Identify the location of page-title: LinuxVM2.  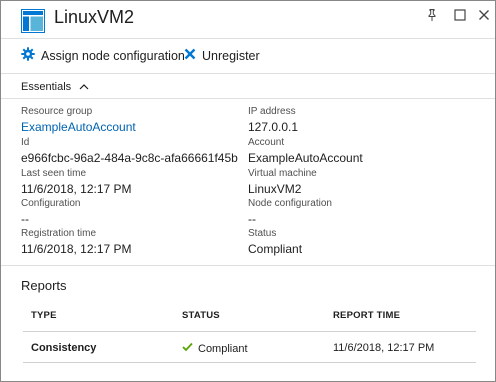
(94, 17).